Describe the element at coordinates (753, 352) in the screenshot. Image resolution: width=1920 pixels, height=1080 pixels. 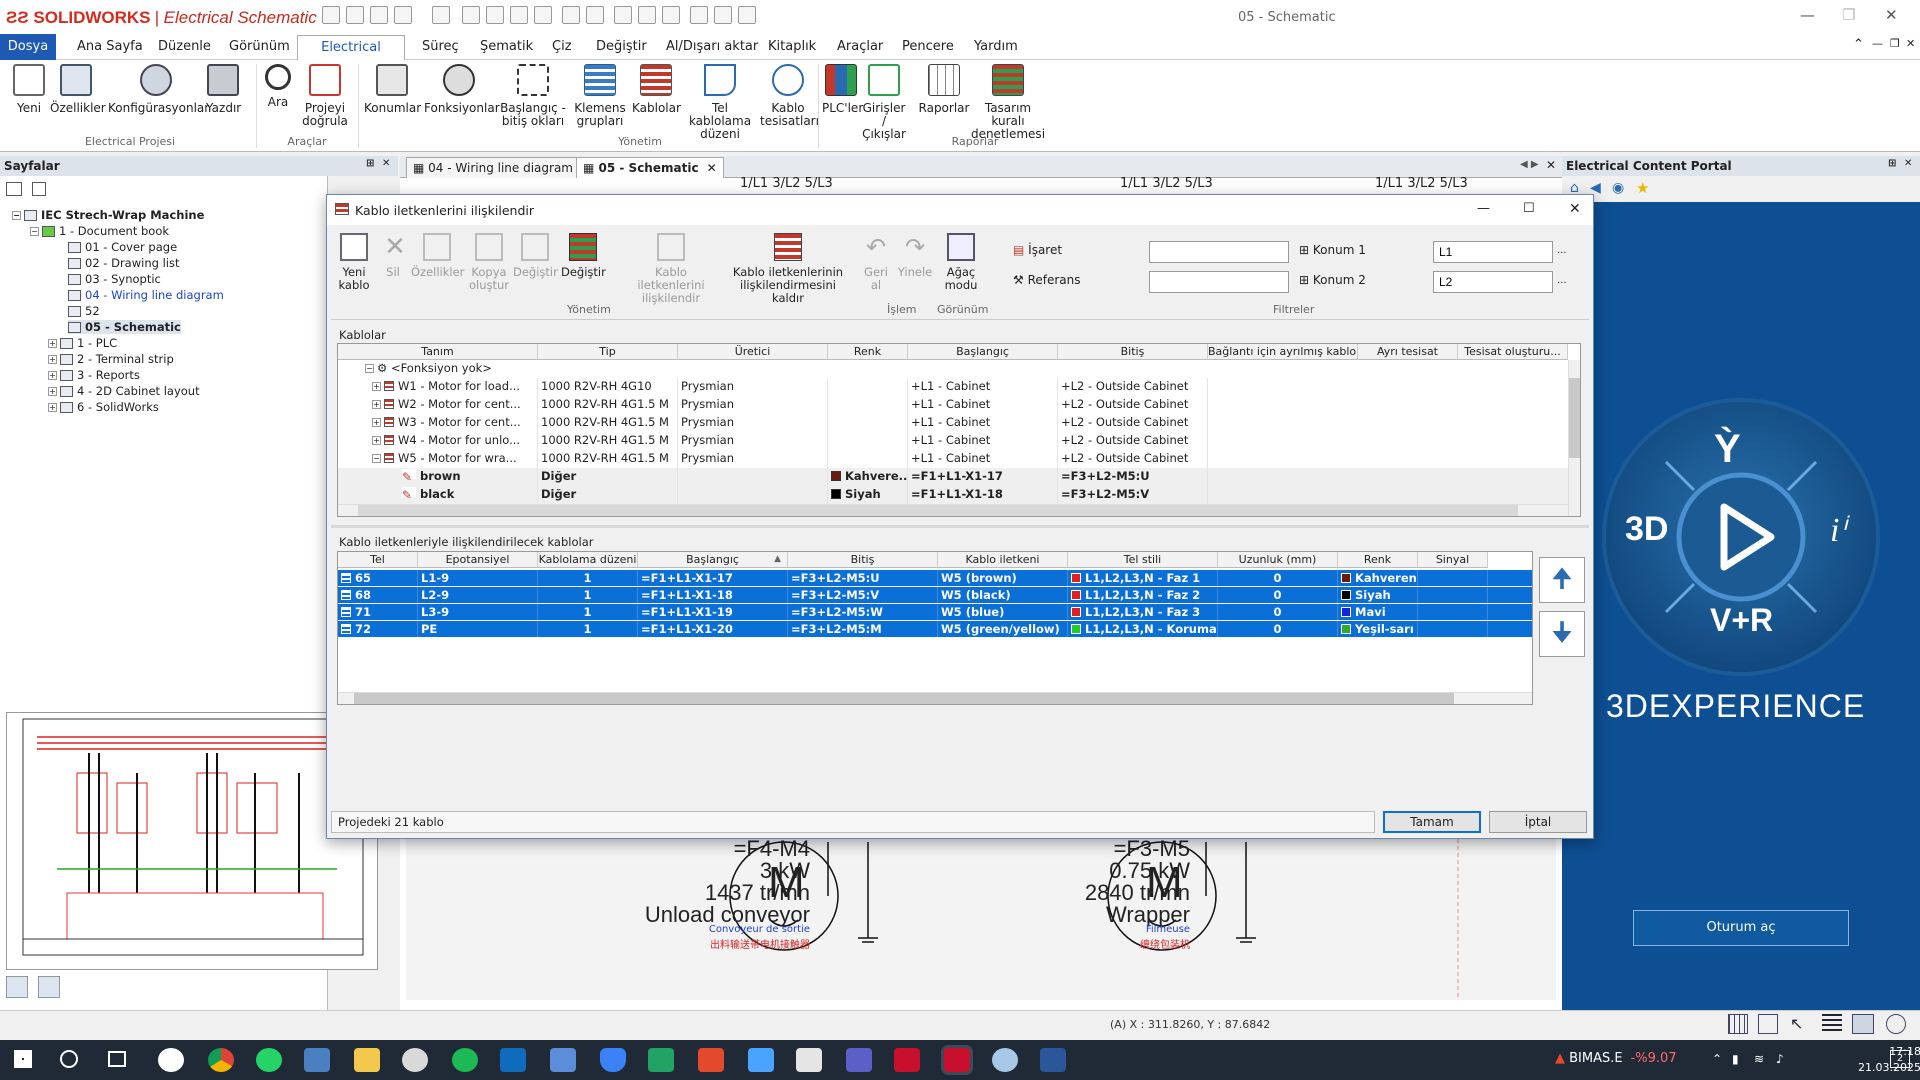
I see `col-manufacturer: Üretici` at that location.